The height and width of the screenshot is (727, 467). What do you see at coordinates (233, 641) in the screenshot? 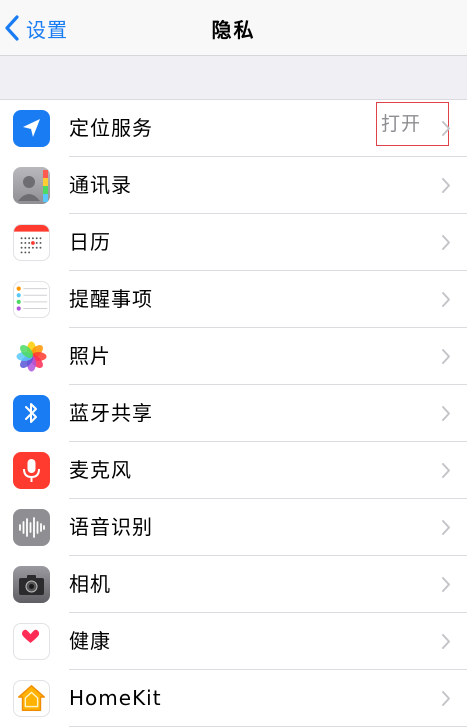
I see `row-health: 健康` at bounding box center [233, 641].